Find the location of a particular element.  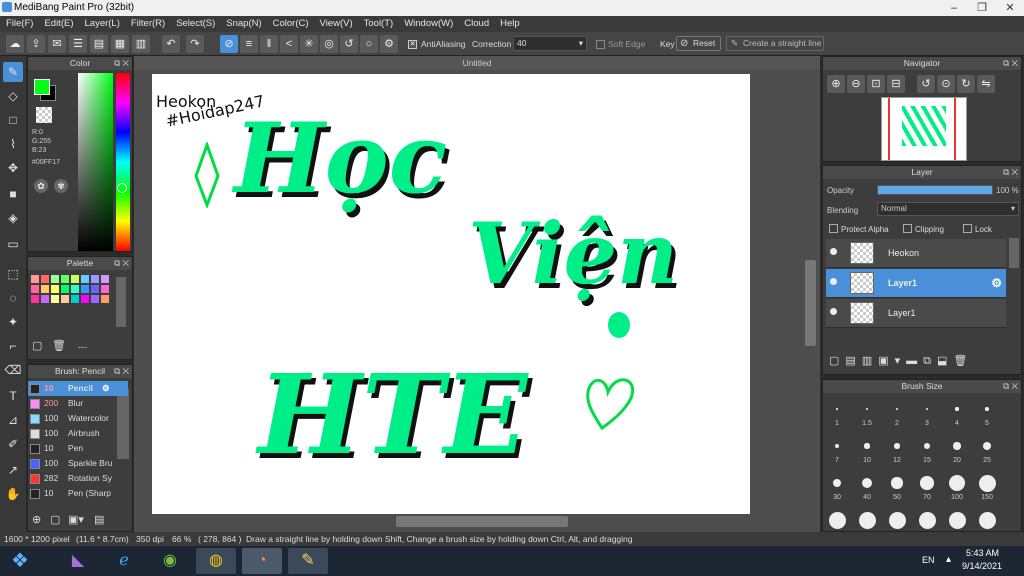

hand-tool-icon: ✋ is located at coordinates (13, 494).